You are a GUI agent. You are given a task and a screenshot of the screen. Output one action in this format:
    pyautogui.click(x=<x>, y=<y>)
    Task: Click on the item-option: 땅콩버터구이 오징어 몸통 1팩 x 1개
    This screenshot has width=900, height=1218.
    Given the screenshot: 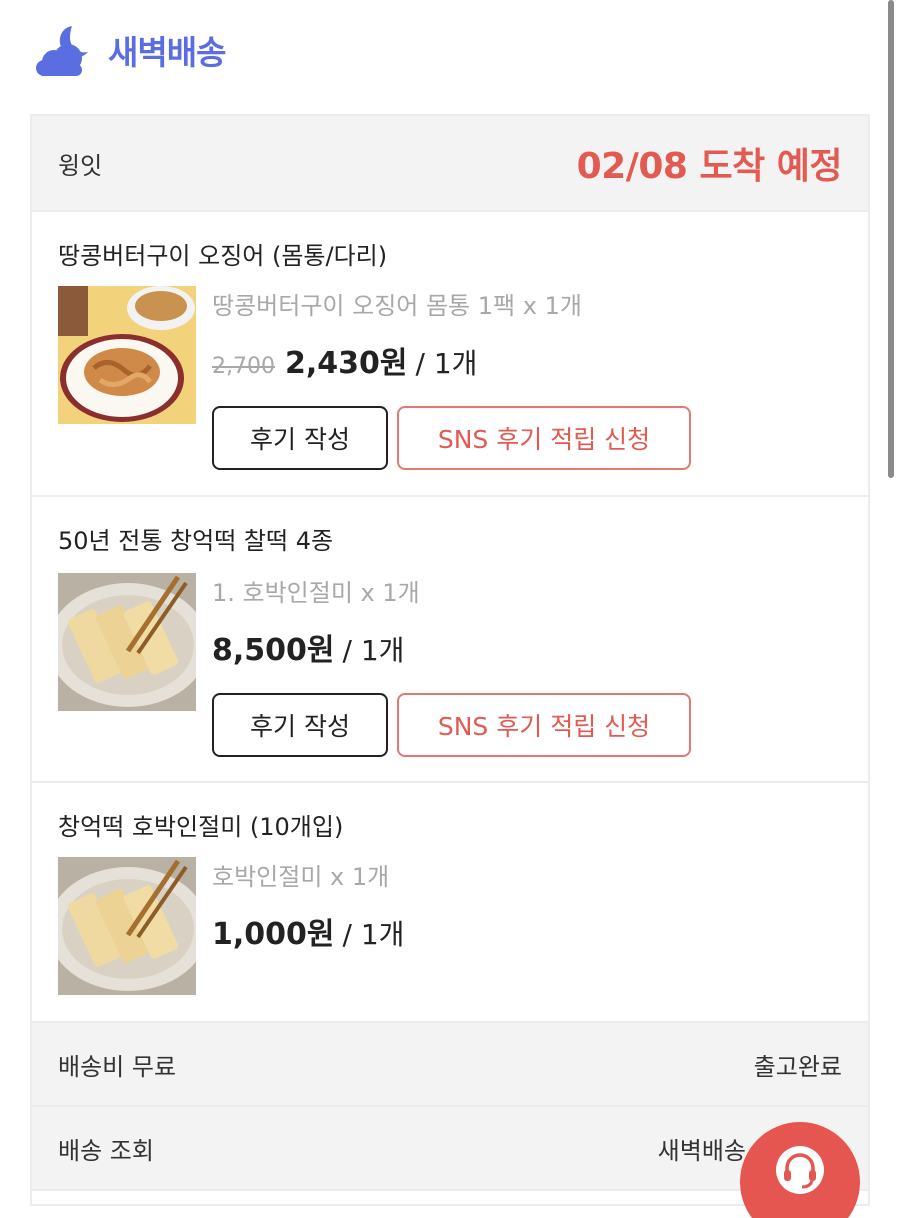 What is the action you would take?
    pyautogui.click(x=397, y=306)
    